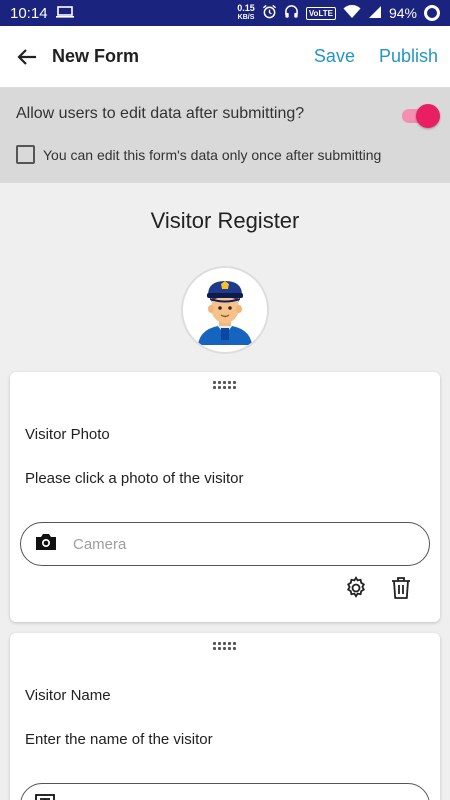  Describe the element at coordinates (29, 13) in the screenshot. I see `status-time: 10:14` at that location.